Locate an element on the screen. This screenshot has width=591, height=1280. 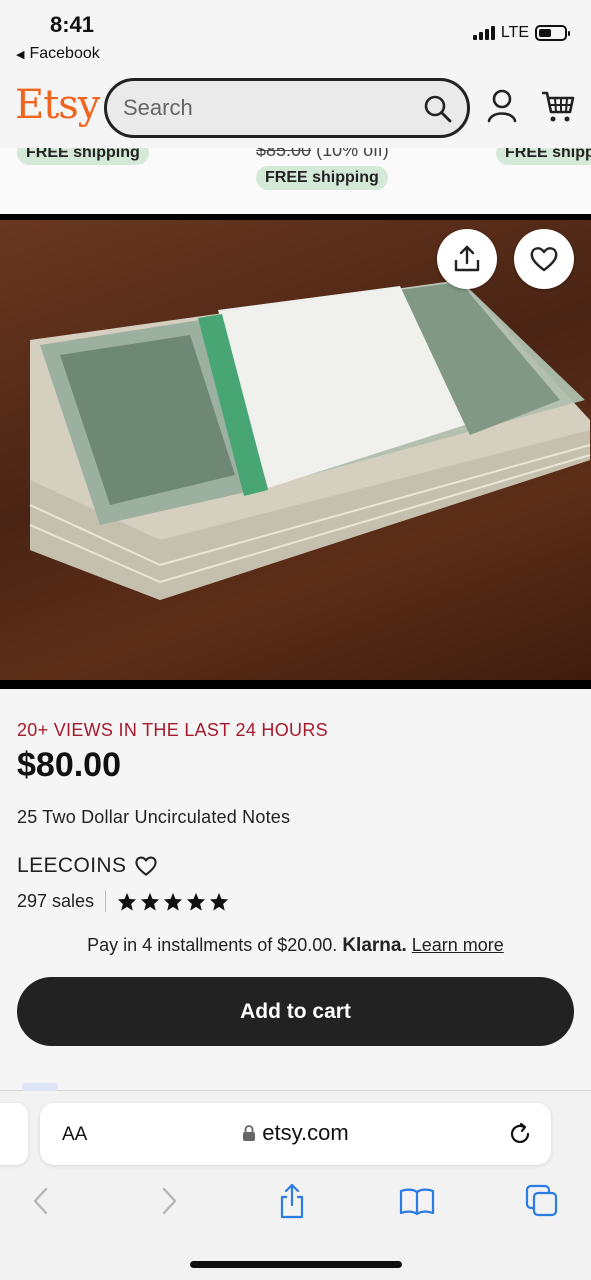
search-icon is located at coordinates (438, 109).